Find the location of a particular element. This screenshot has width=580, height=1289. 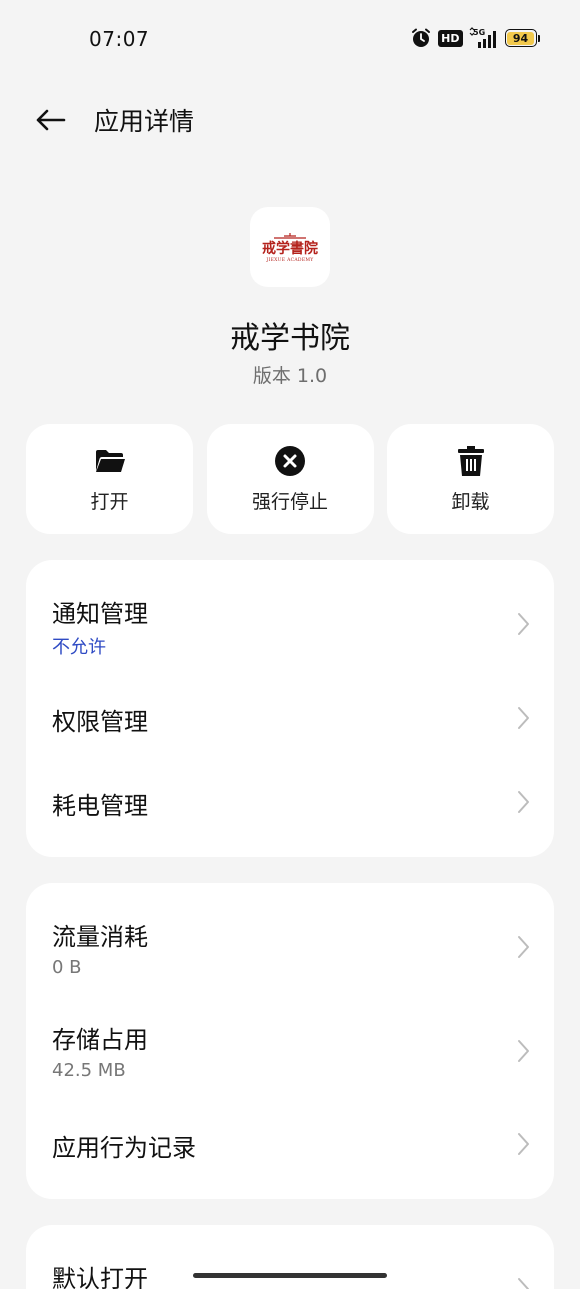

arrow-left-icon is located at coordinates (51, 120).